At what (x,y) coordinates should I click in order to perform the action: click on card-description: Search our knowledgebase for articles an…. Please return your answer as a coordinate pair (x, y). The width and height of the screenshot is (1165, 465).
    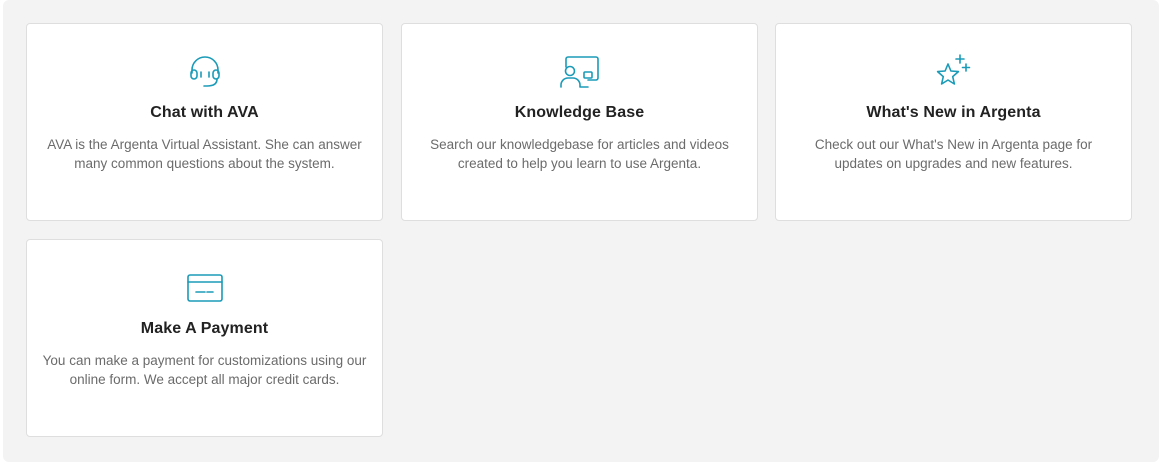
    Looking at the image, I should click on (579, 154).